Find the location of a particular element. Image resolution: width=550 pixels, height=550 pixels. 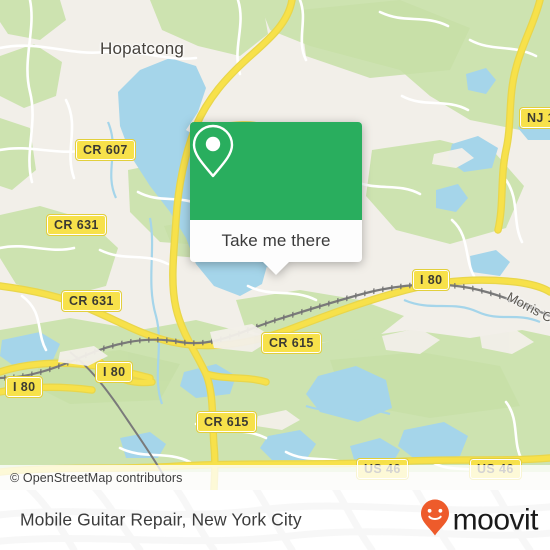

road-shield-nj-15: NJ 15 is located at coordinates (534, 118).